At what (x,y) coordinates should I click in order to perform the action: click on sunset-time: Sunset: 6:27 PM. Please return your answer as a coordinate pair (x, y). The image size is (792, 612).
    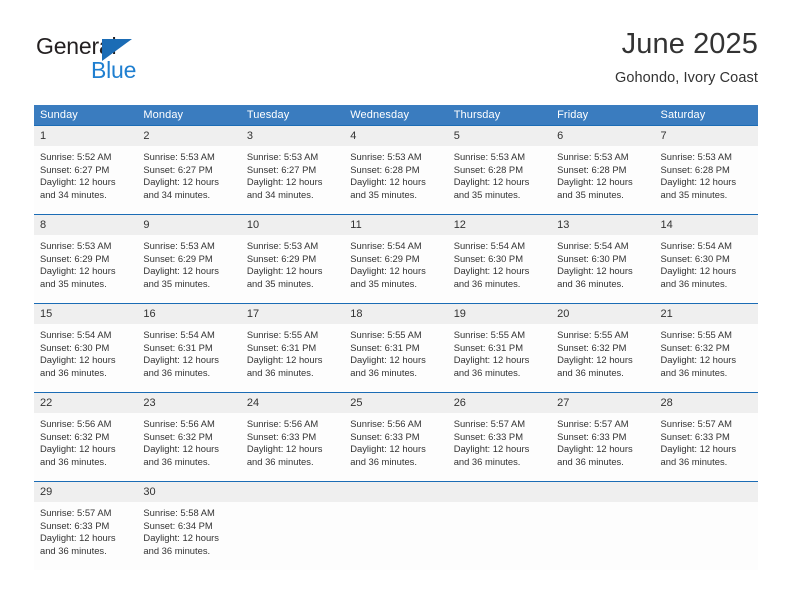
    Looking at the image, I should click on (281, 169).